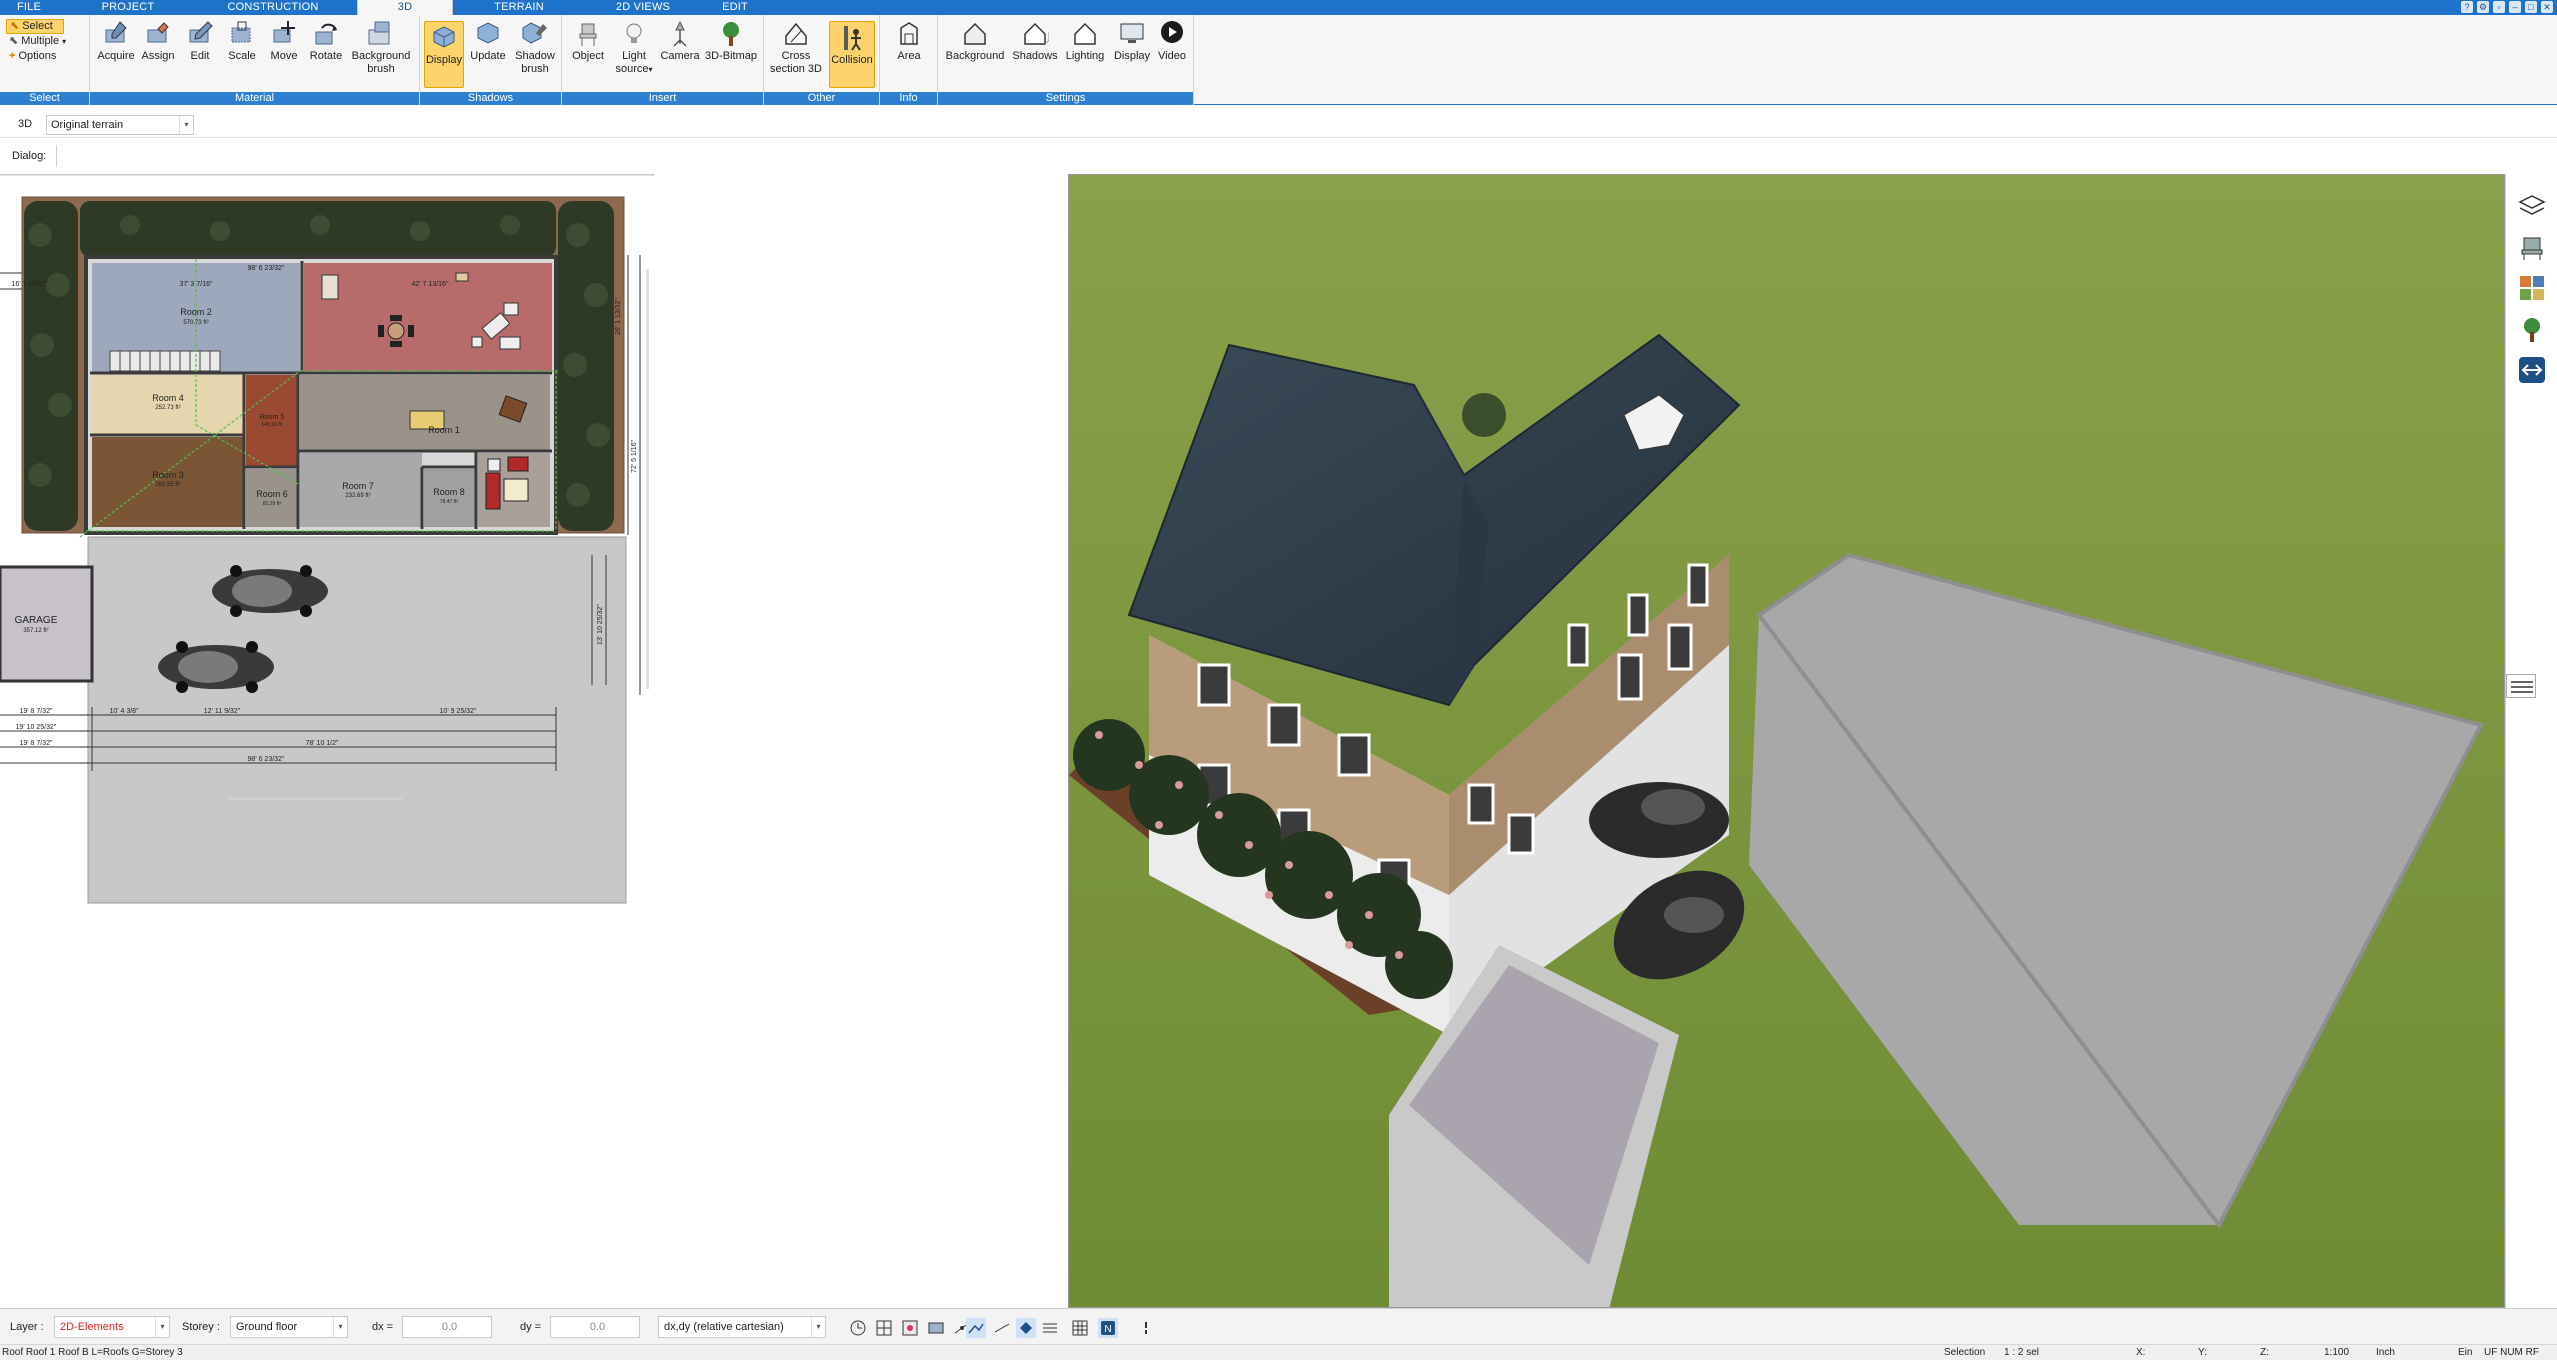 Image resolution: width=2557 pixels, height=1360 pixels. What do you see at coordinates (168, 398) in the screenshot?
I see `room-label: Room 4` at bounding box center [168, 398].